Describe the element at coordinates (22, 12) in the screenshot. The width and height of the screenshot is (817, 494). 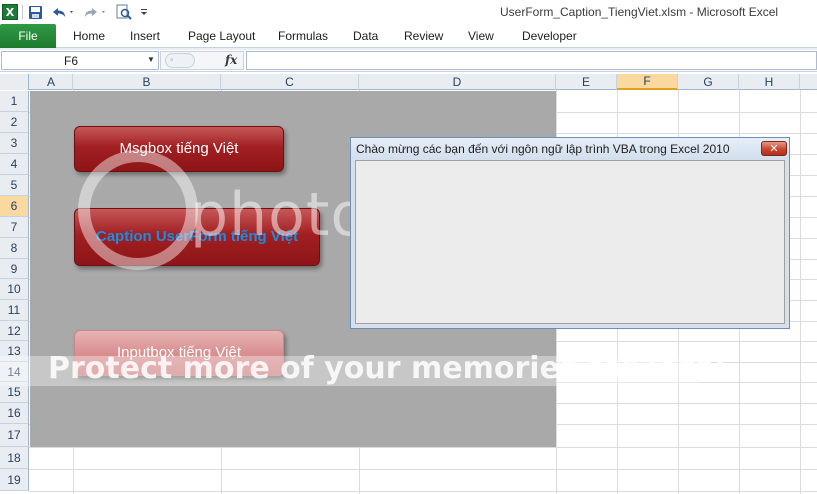
I see `qat-separator` at that location.